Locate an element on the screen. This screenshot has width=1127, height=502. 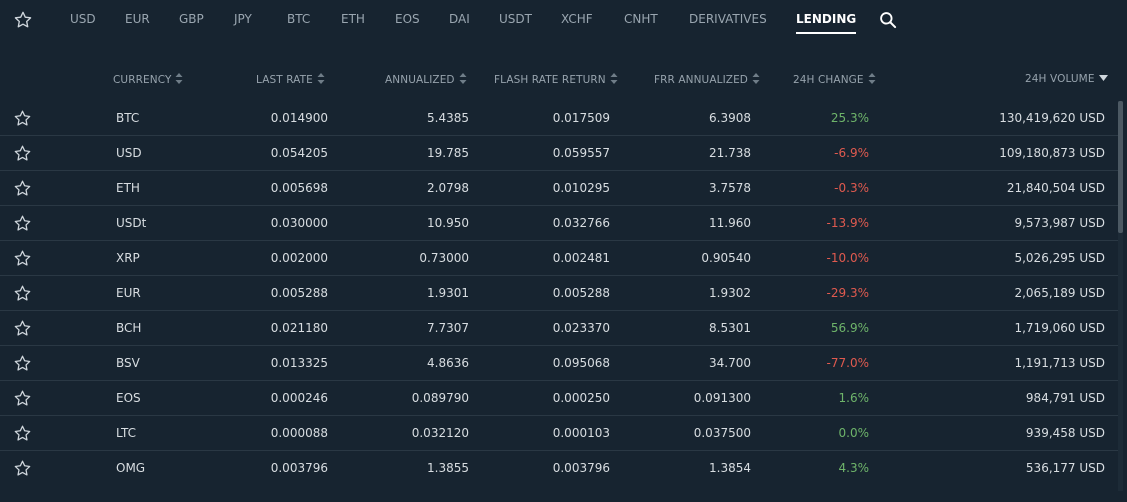
annualized-cell: 1.3855 is located at coordinates (448, 468).